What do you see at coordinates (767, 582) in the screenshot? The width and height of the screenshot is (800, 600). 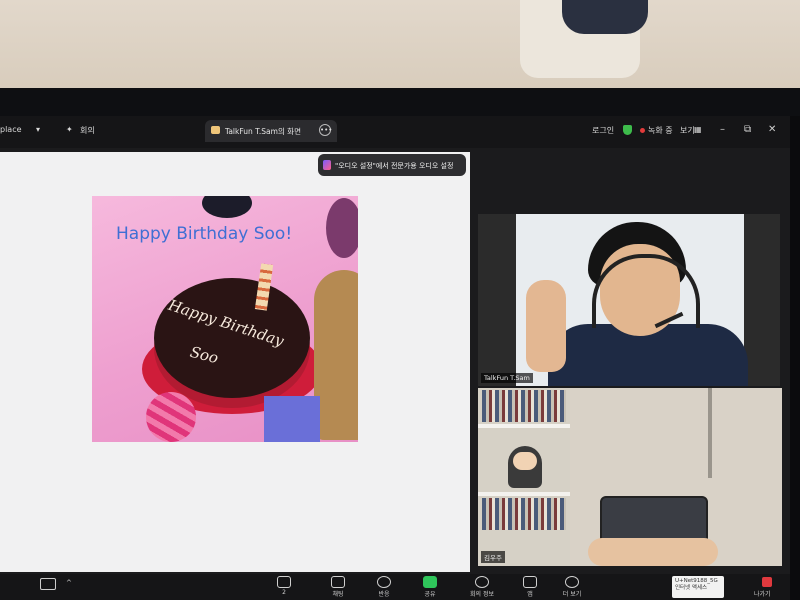 I see `leave-icon` at bounding box center [767, 582].